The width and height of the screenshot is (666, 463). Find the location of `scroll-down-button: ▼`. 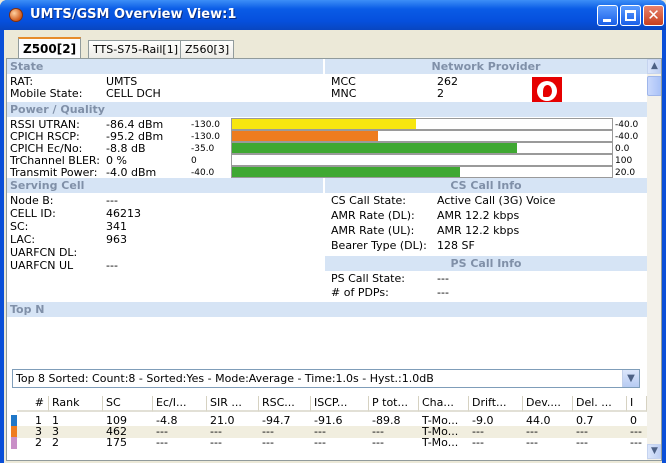

scroll-down-button: ▼ is located at coordinates (654, 451).